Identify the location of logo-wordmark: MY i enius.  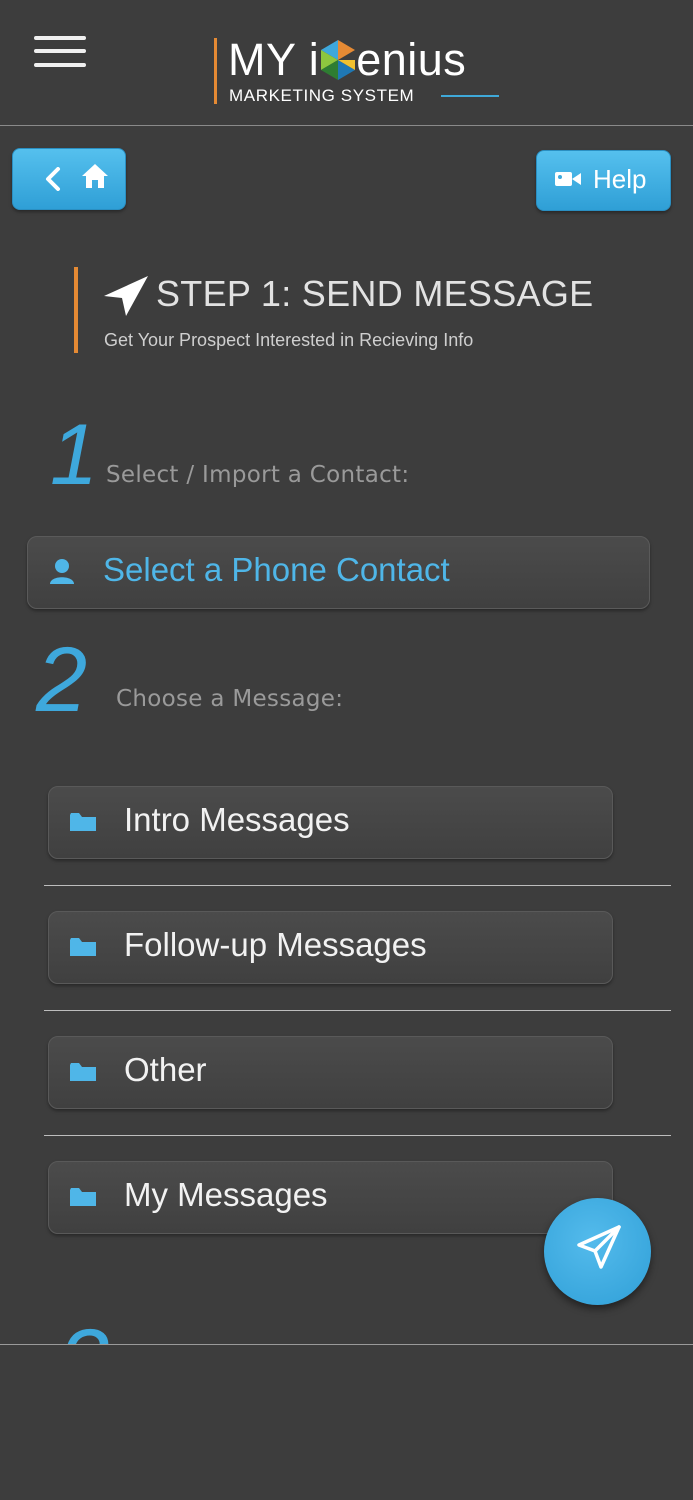
(347, 60).